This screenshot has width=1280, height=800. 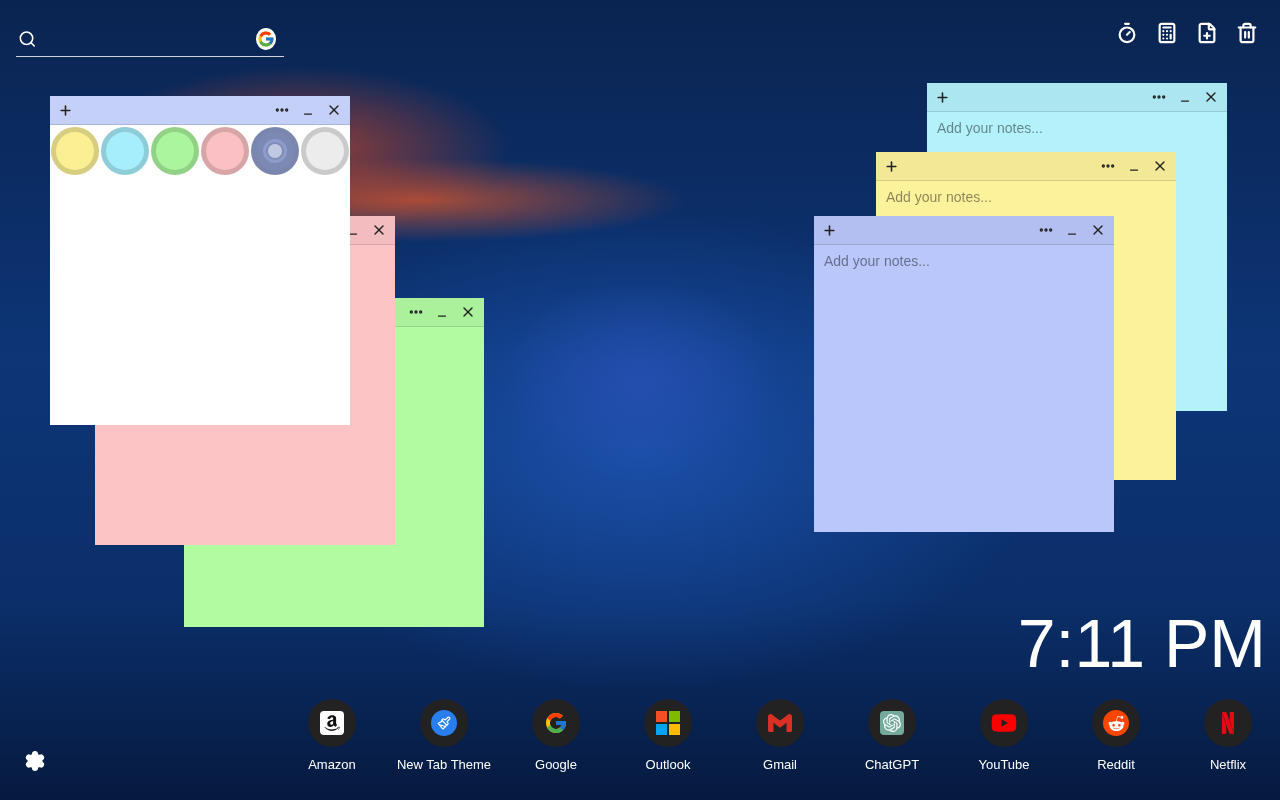 I want to click on clock-time: 7:11 PM, so click(x=1141, y=643).